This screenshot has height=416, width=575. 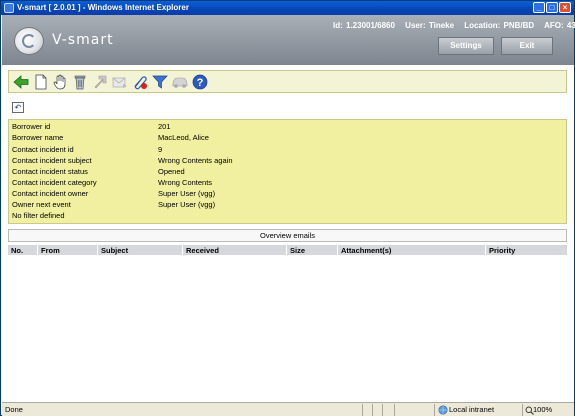 What do you see at coordinates (139, 250) in the screenshot?
I see `column-header-subject: Subject` at bounding box center [139, 250].